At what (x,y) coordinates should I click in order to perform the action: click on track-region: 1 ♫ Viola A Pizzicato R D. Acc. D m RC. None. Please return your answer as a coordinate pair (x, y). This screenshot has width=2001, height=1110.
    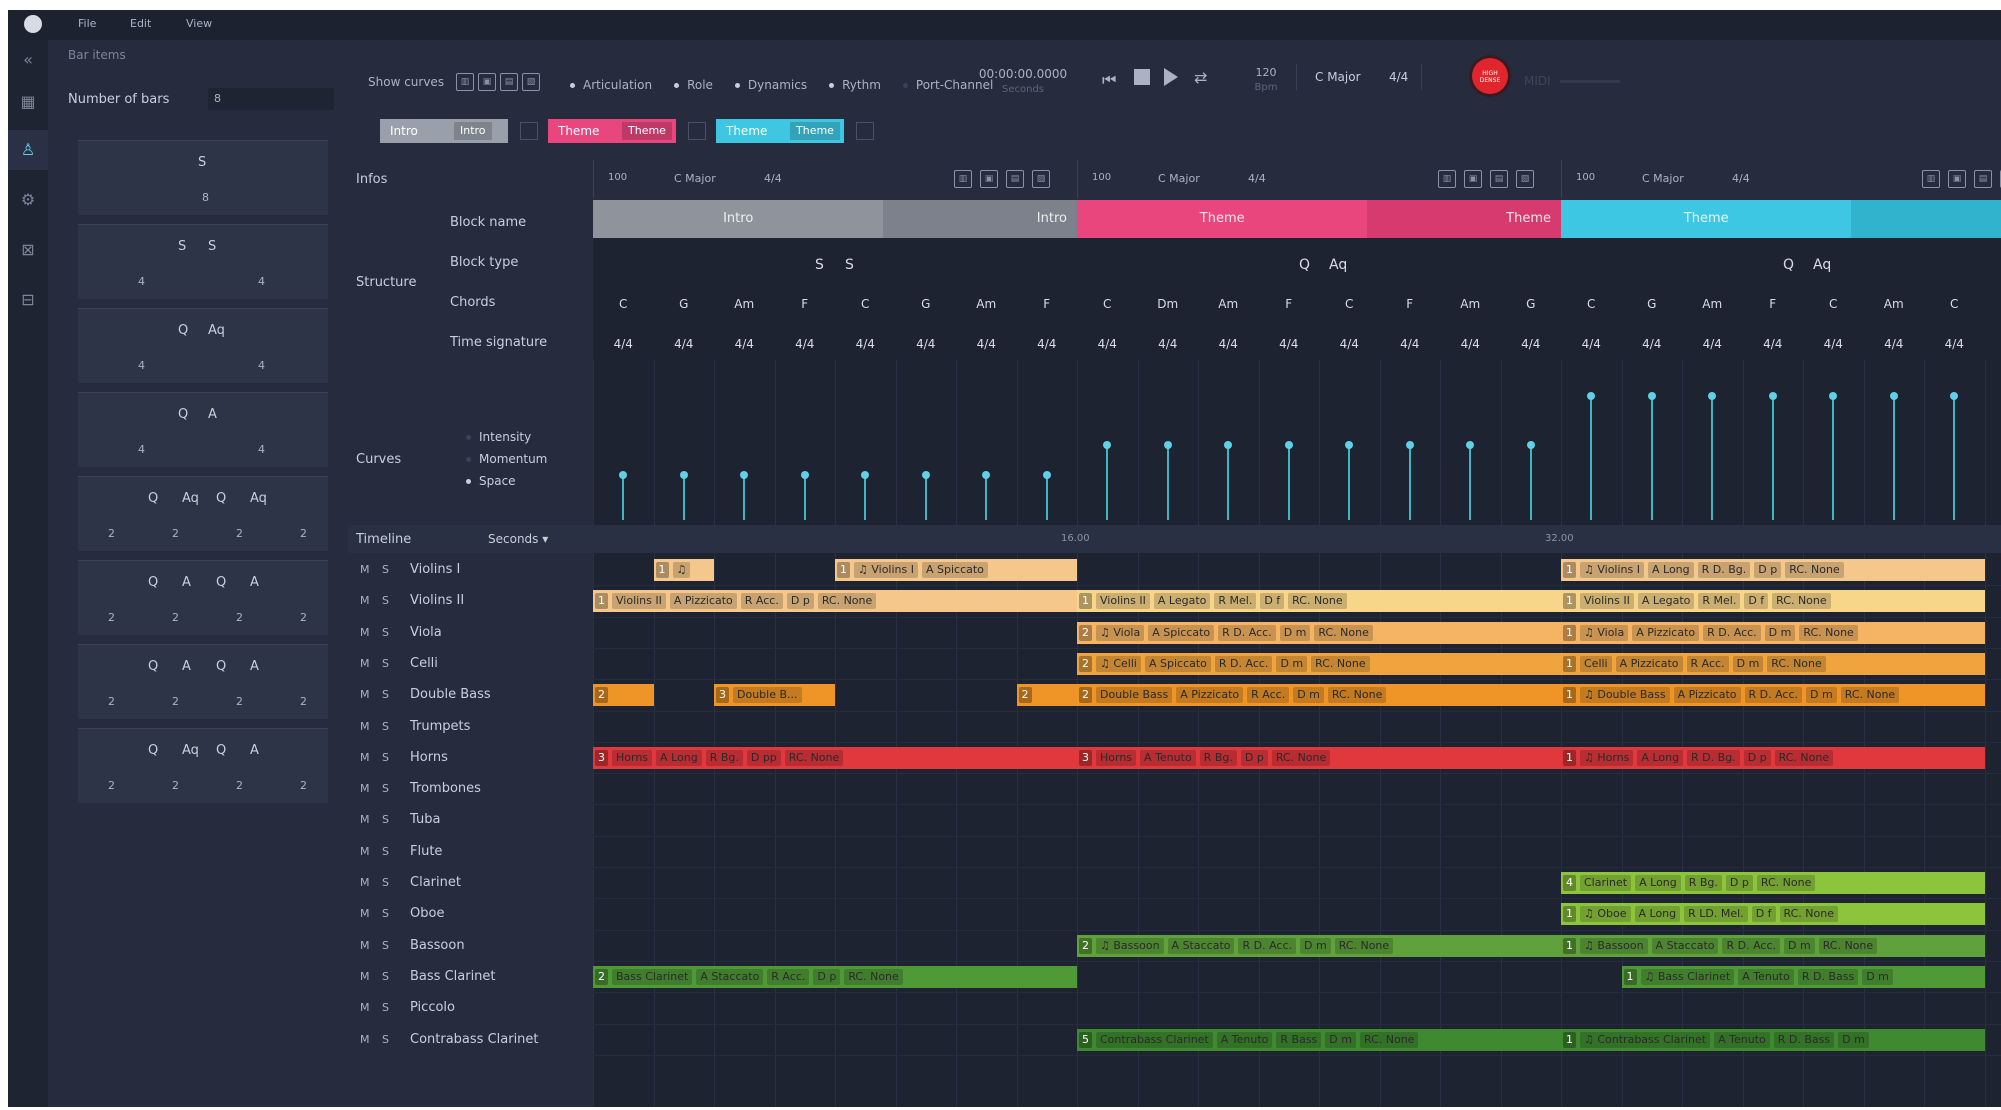
    Looking at the image, I should click on (1773, 632).